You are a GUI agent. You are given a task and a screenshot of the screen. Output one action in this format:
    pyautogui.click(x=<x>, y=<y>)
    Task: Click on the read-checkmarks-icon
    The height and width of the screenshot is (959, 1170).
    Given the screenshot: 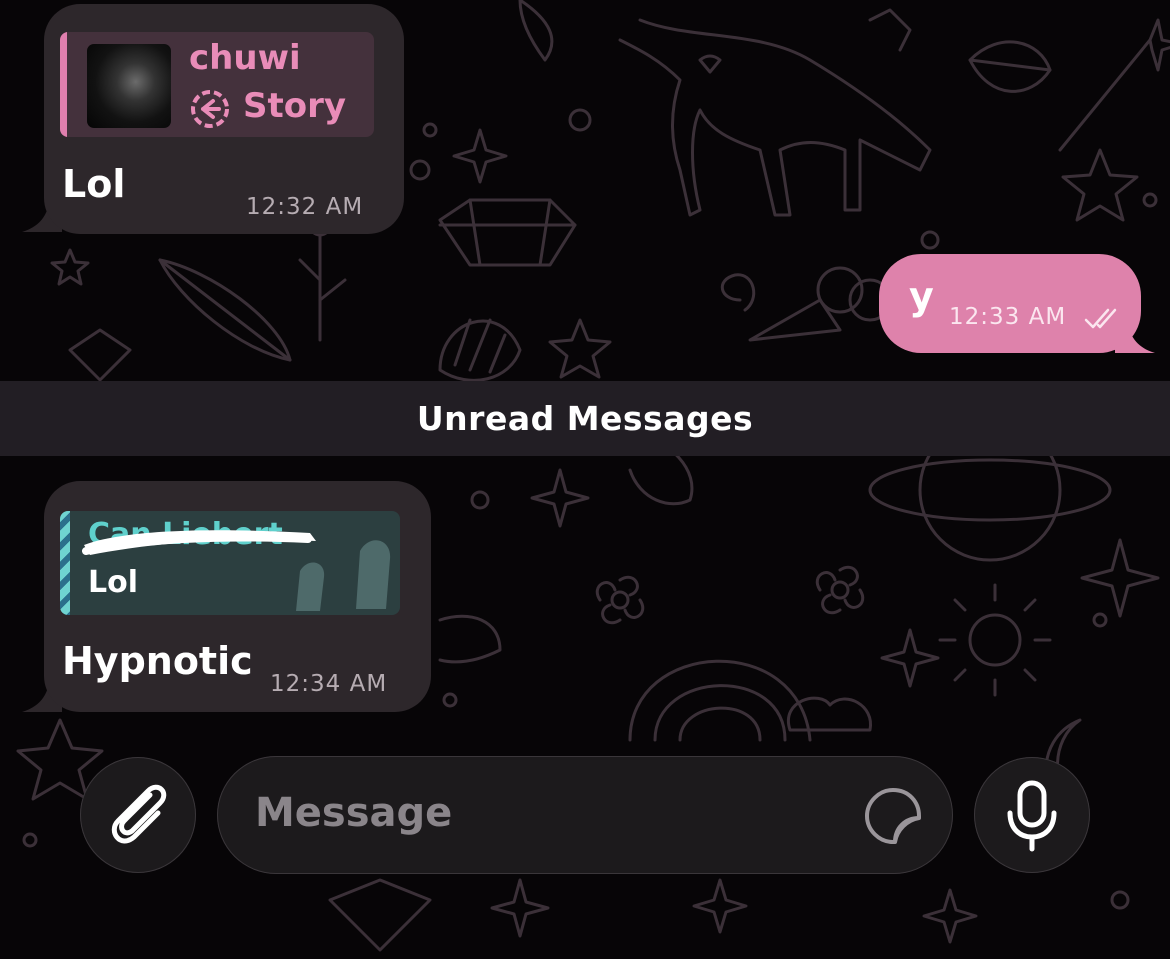 What is the action you would take?
    pyautogui.click(x=1100, y=318)
    